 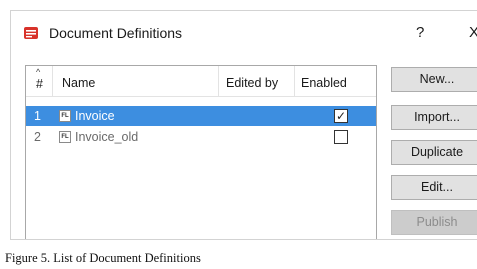 What do you see at coordinates (434, 222) in the screenshot?
I see `publish-button: Publish` at bounding box center [434, 222].